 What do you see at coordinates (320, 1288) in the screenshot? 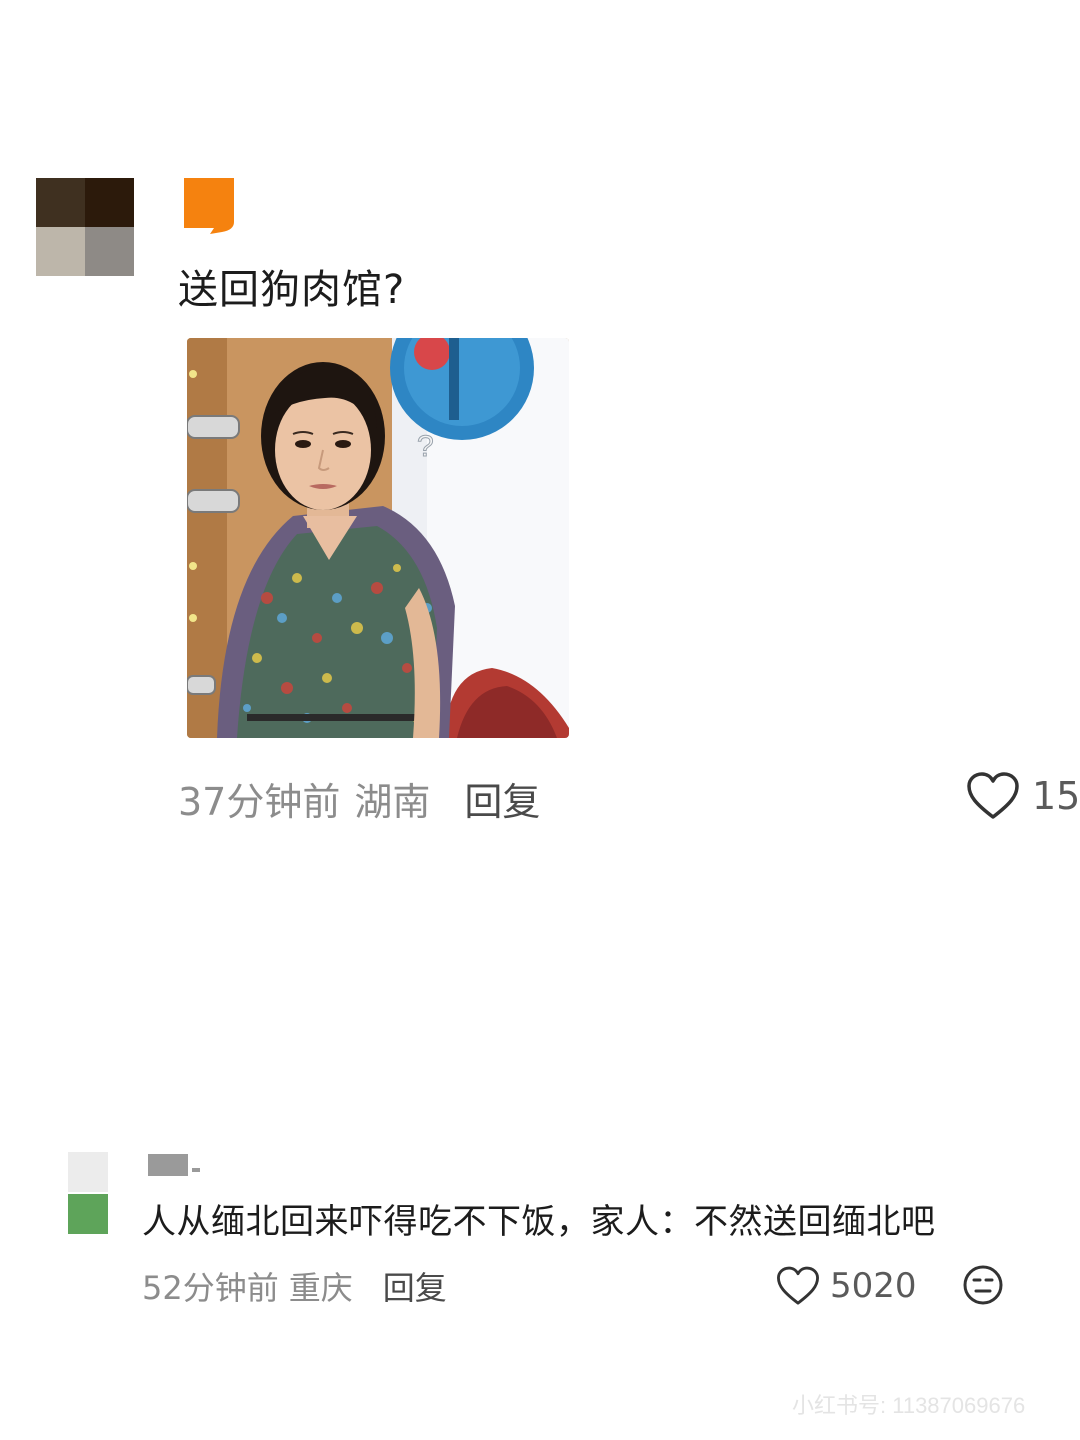
I see `location: 重庆` at bounding box center [320, 1288].